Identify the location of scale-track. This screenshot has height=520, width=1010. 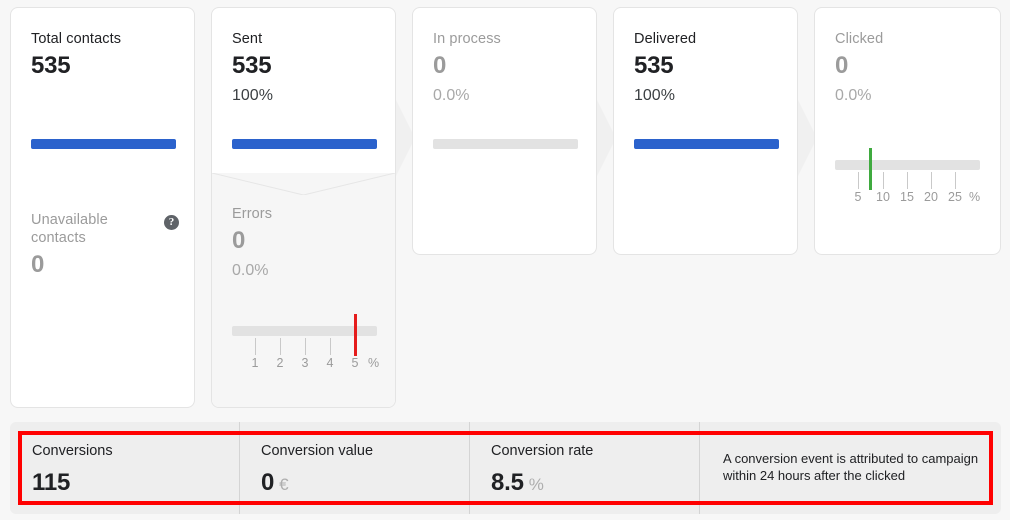
(907, 165).